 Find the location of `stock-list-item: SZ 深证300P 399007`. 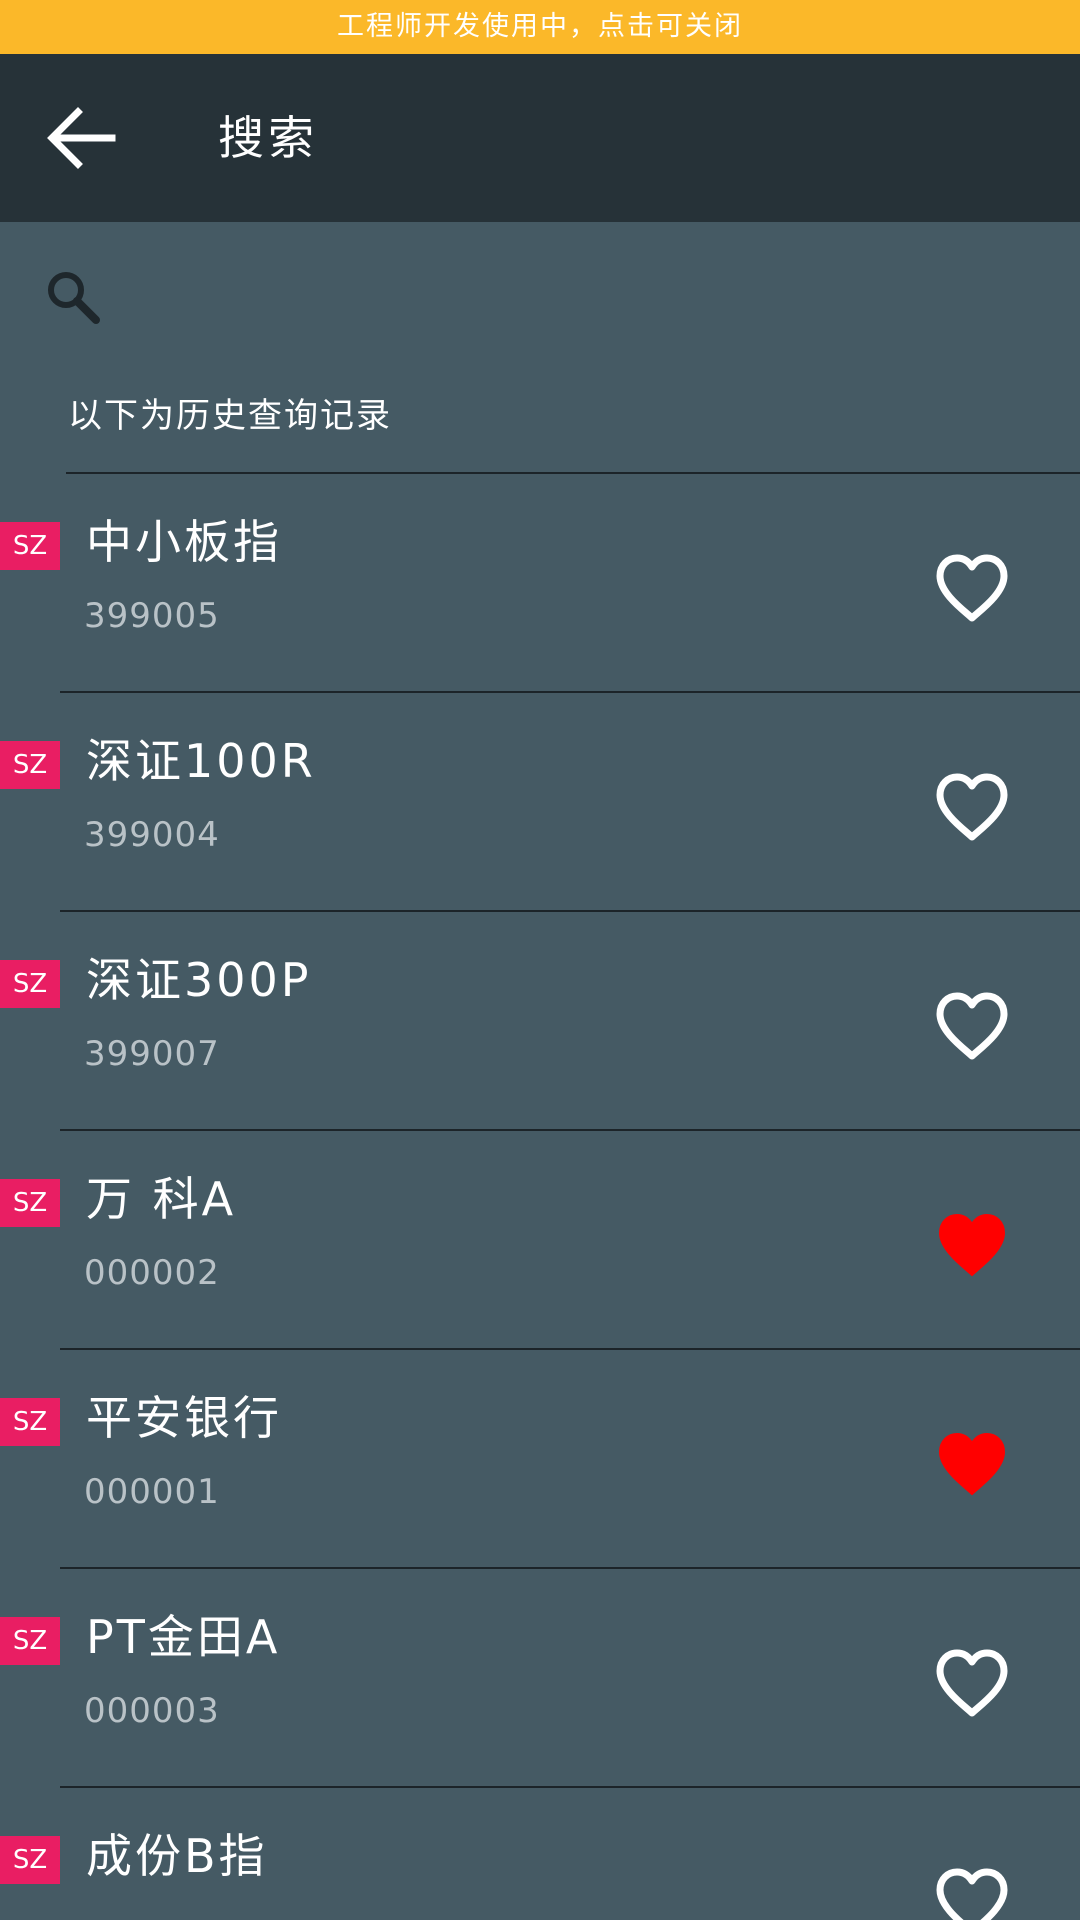

stock-list-item: SZ 深证300P 399007 is located at coordinates (540, 1021).